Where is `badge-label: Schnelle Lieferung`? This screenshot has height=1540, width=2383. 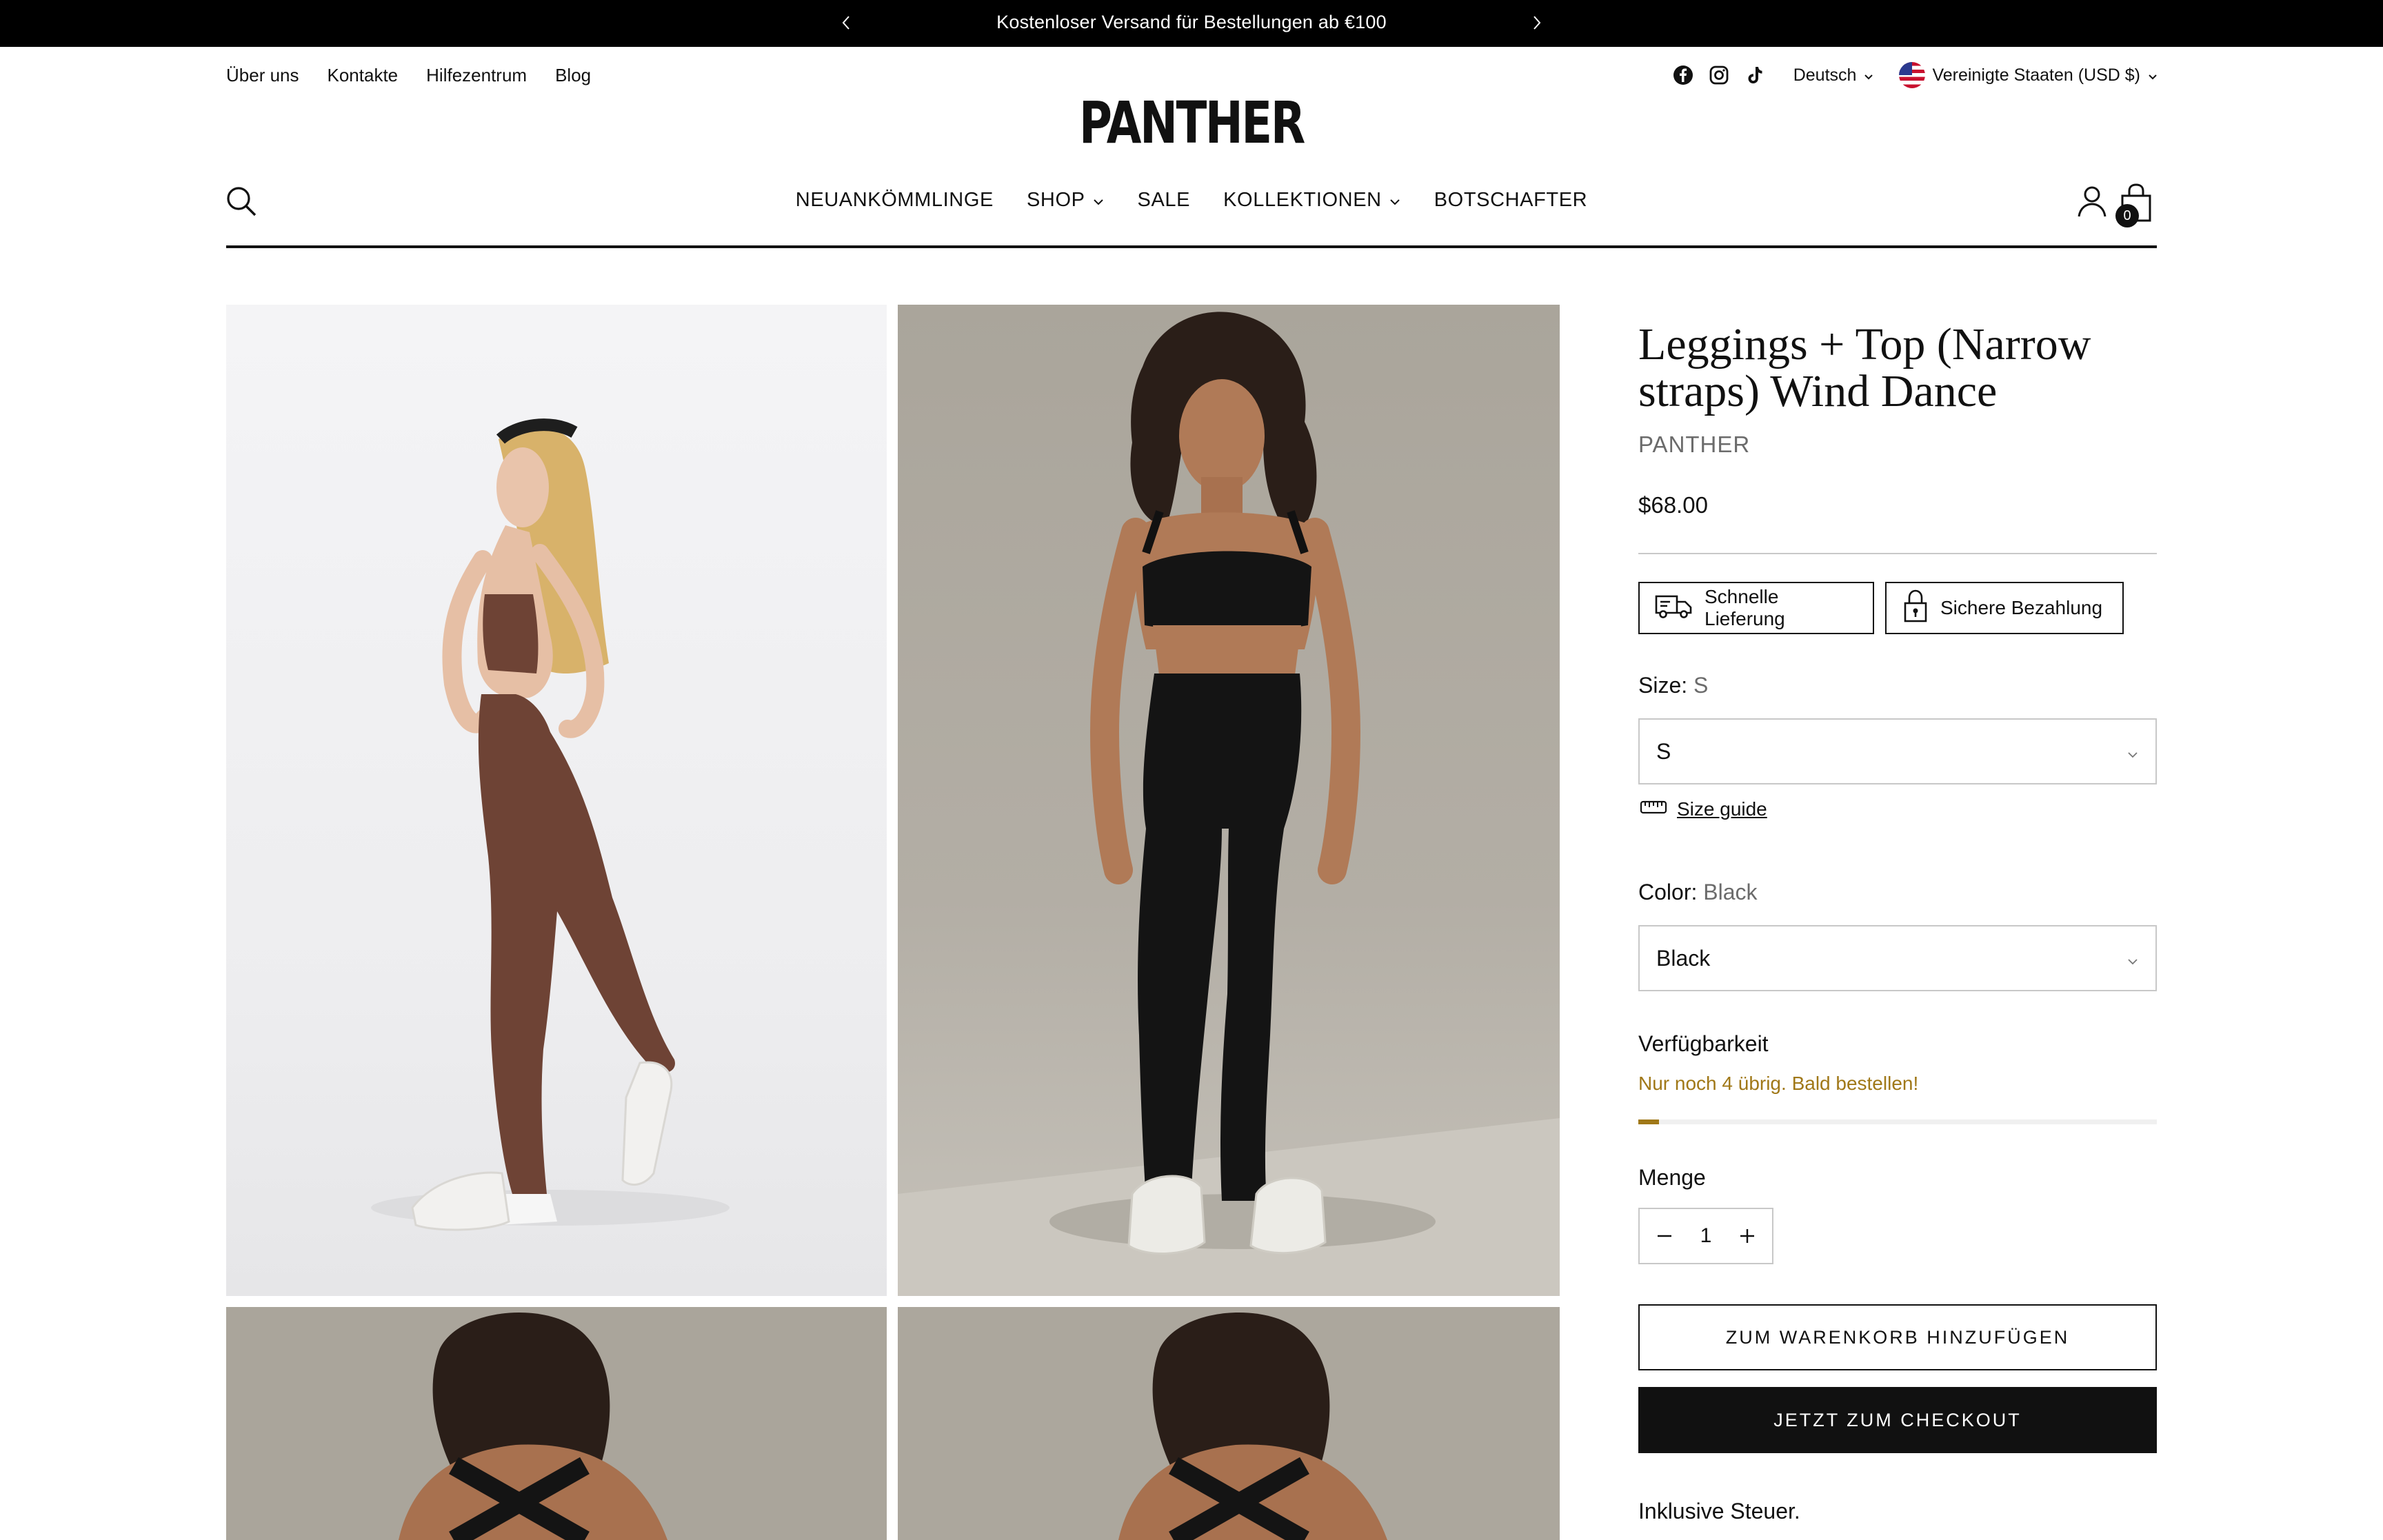 badge-label: Schnelle Lieferung is located at coordinates (1745, 608).